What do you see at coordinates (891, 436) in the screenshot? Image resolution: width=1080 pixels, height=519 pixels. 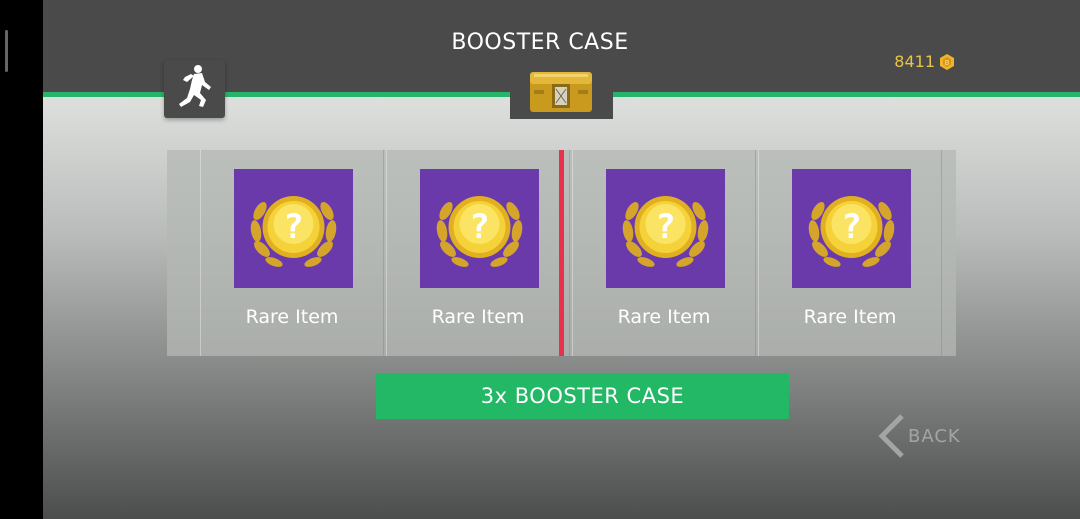 I see `chevron-left-icon` at bounding box center [891, 436].